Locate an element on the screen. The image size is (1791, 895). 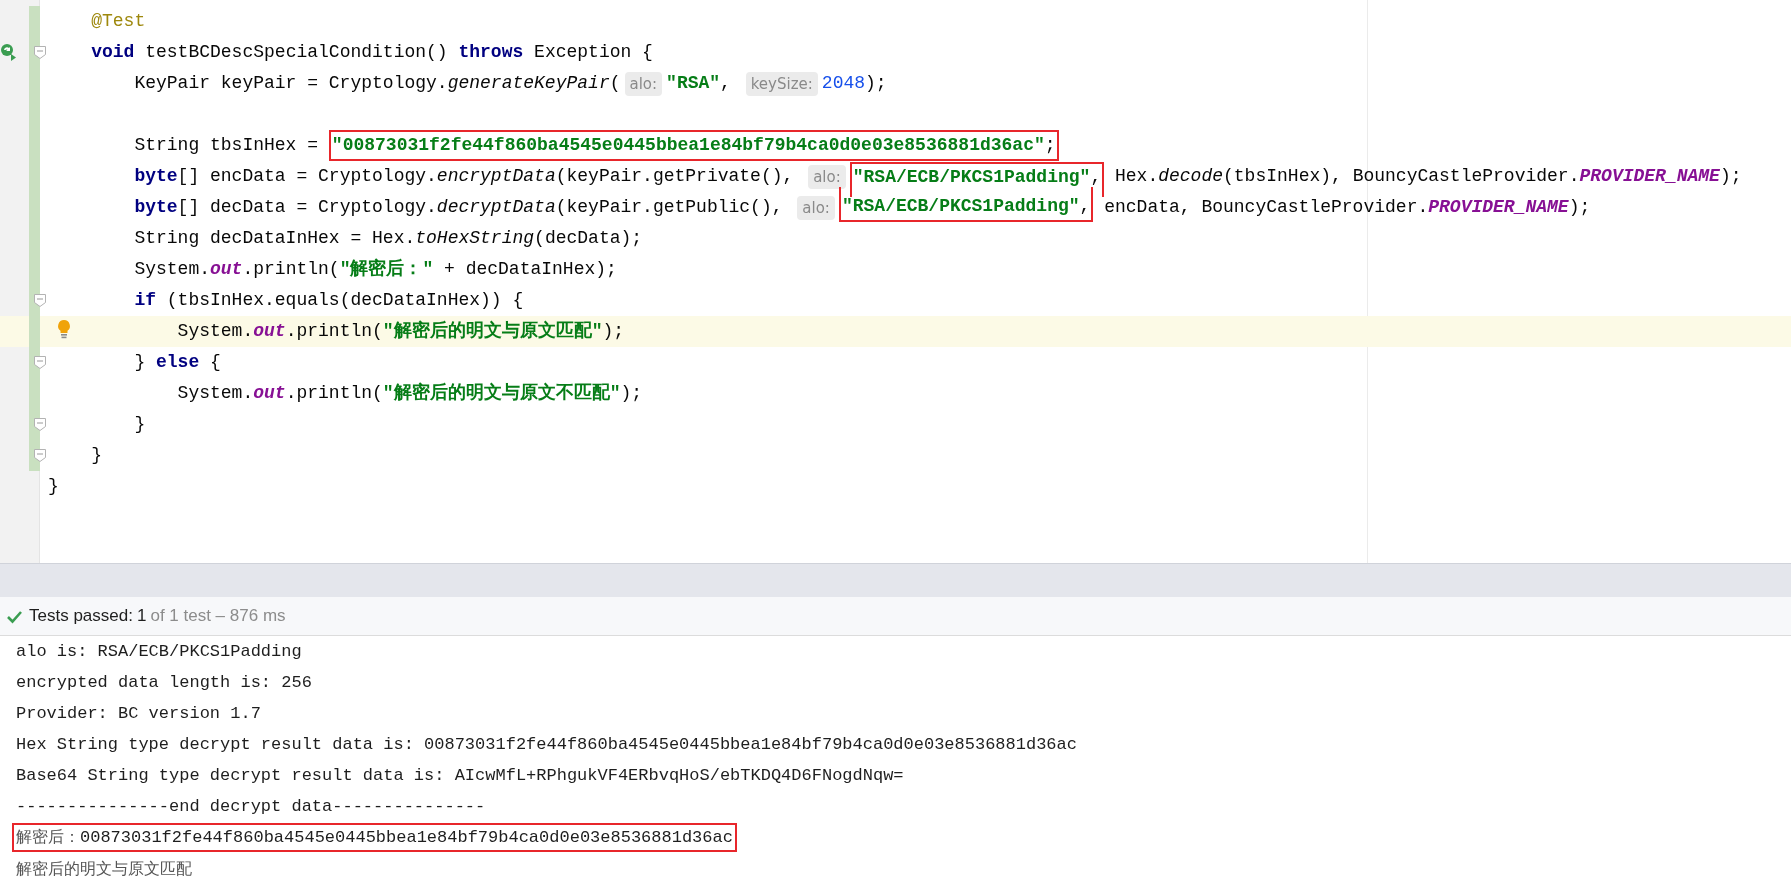
code-text: System.out.println("解密后：" + decDataInHex); is located at coordinates (375, 269).